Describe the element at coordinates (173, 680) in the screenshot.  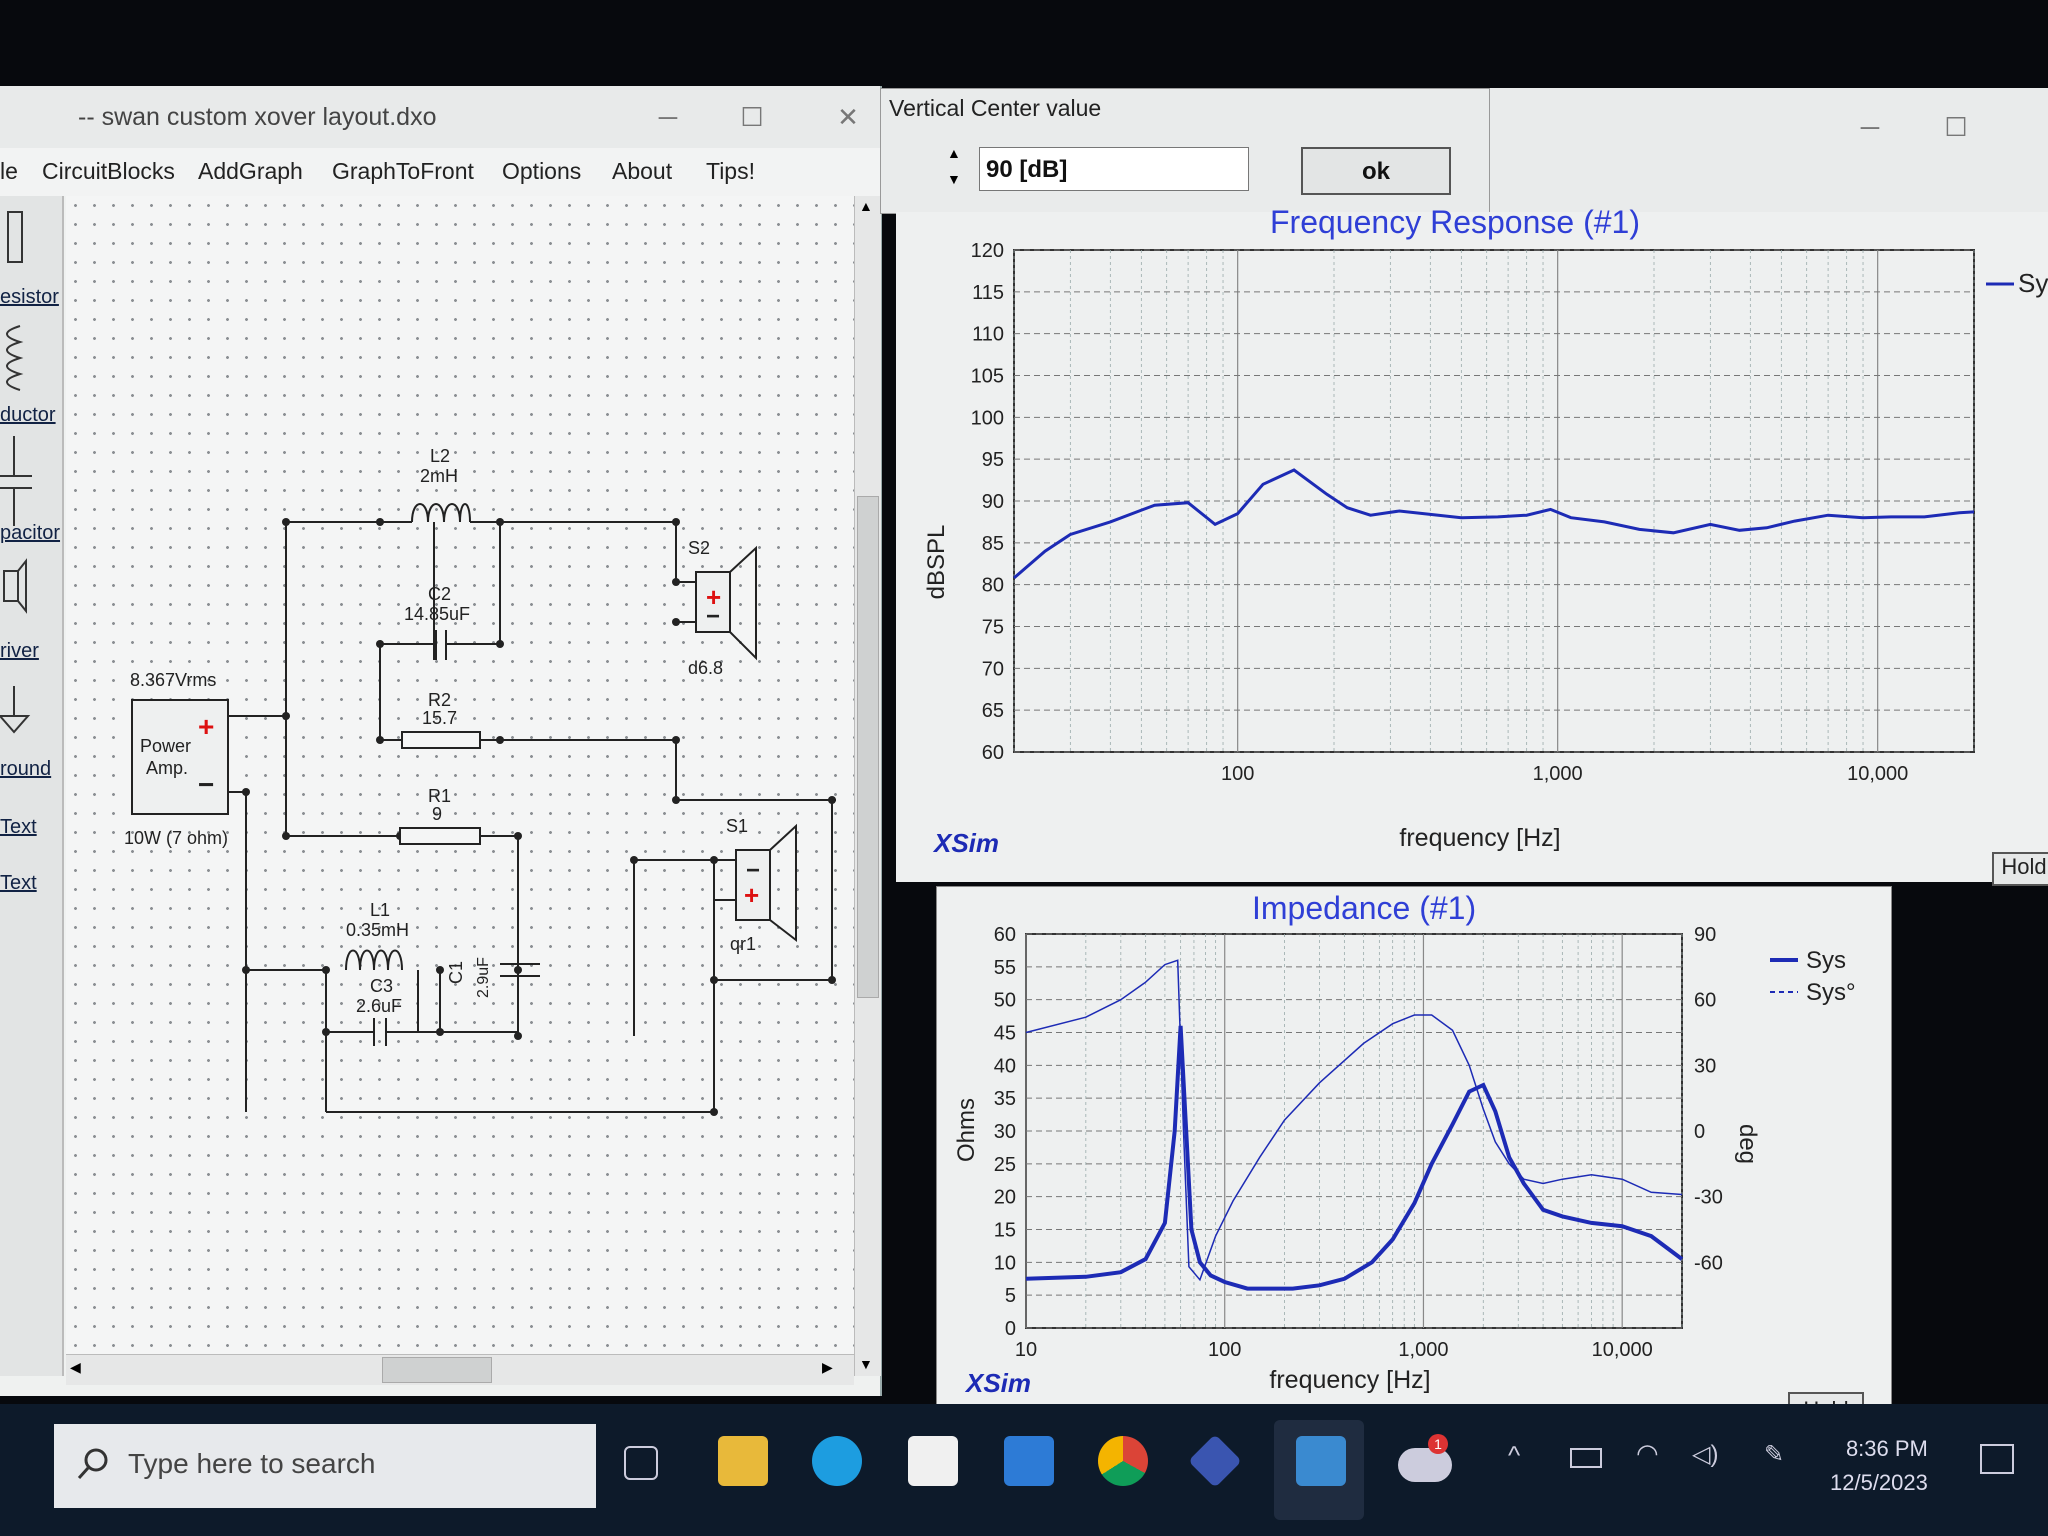
I see `amp-voltage: 8.367Vrms` at that location.